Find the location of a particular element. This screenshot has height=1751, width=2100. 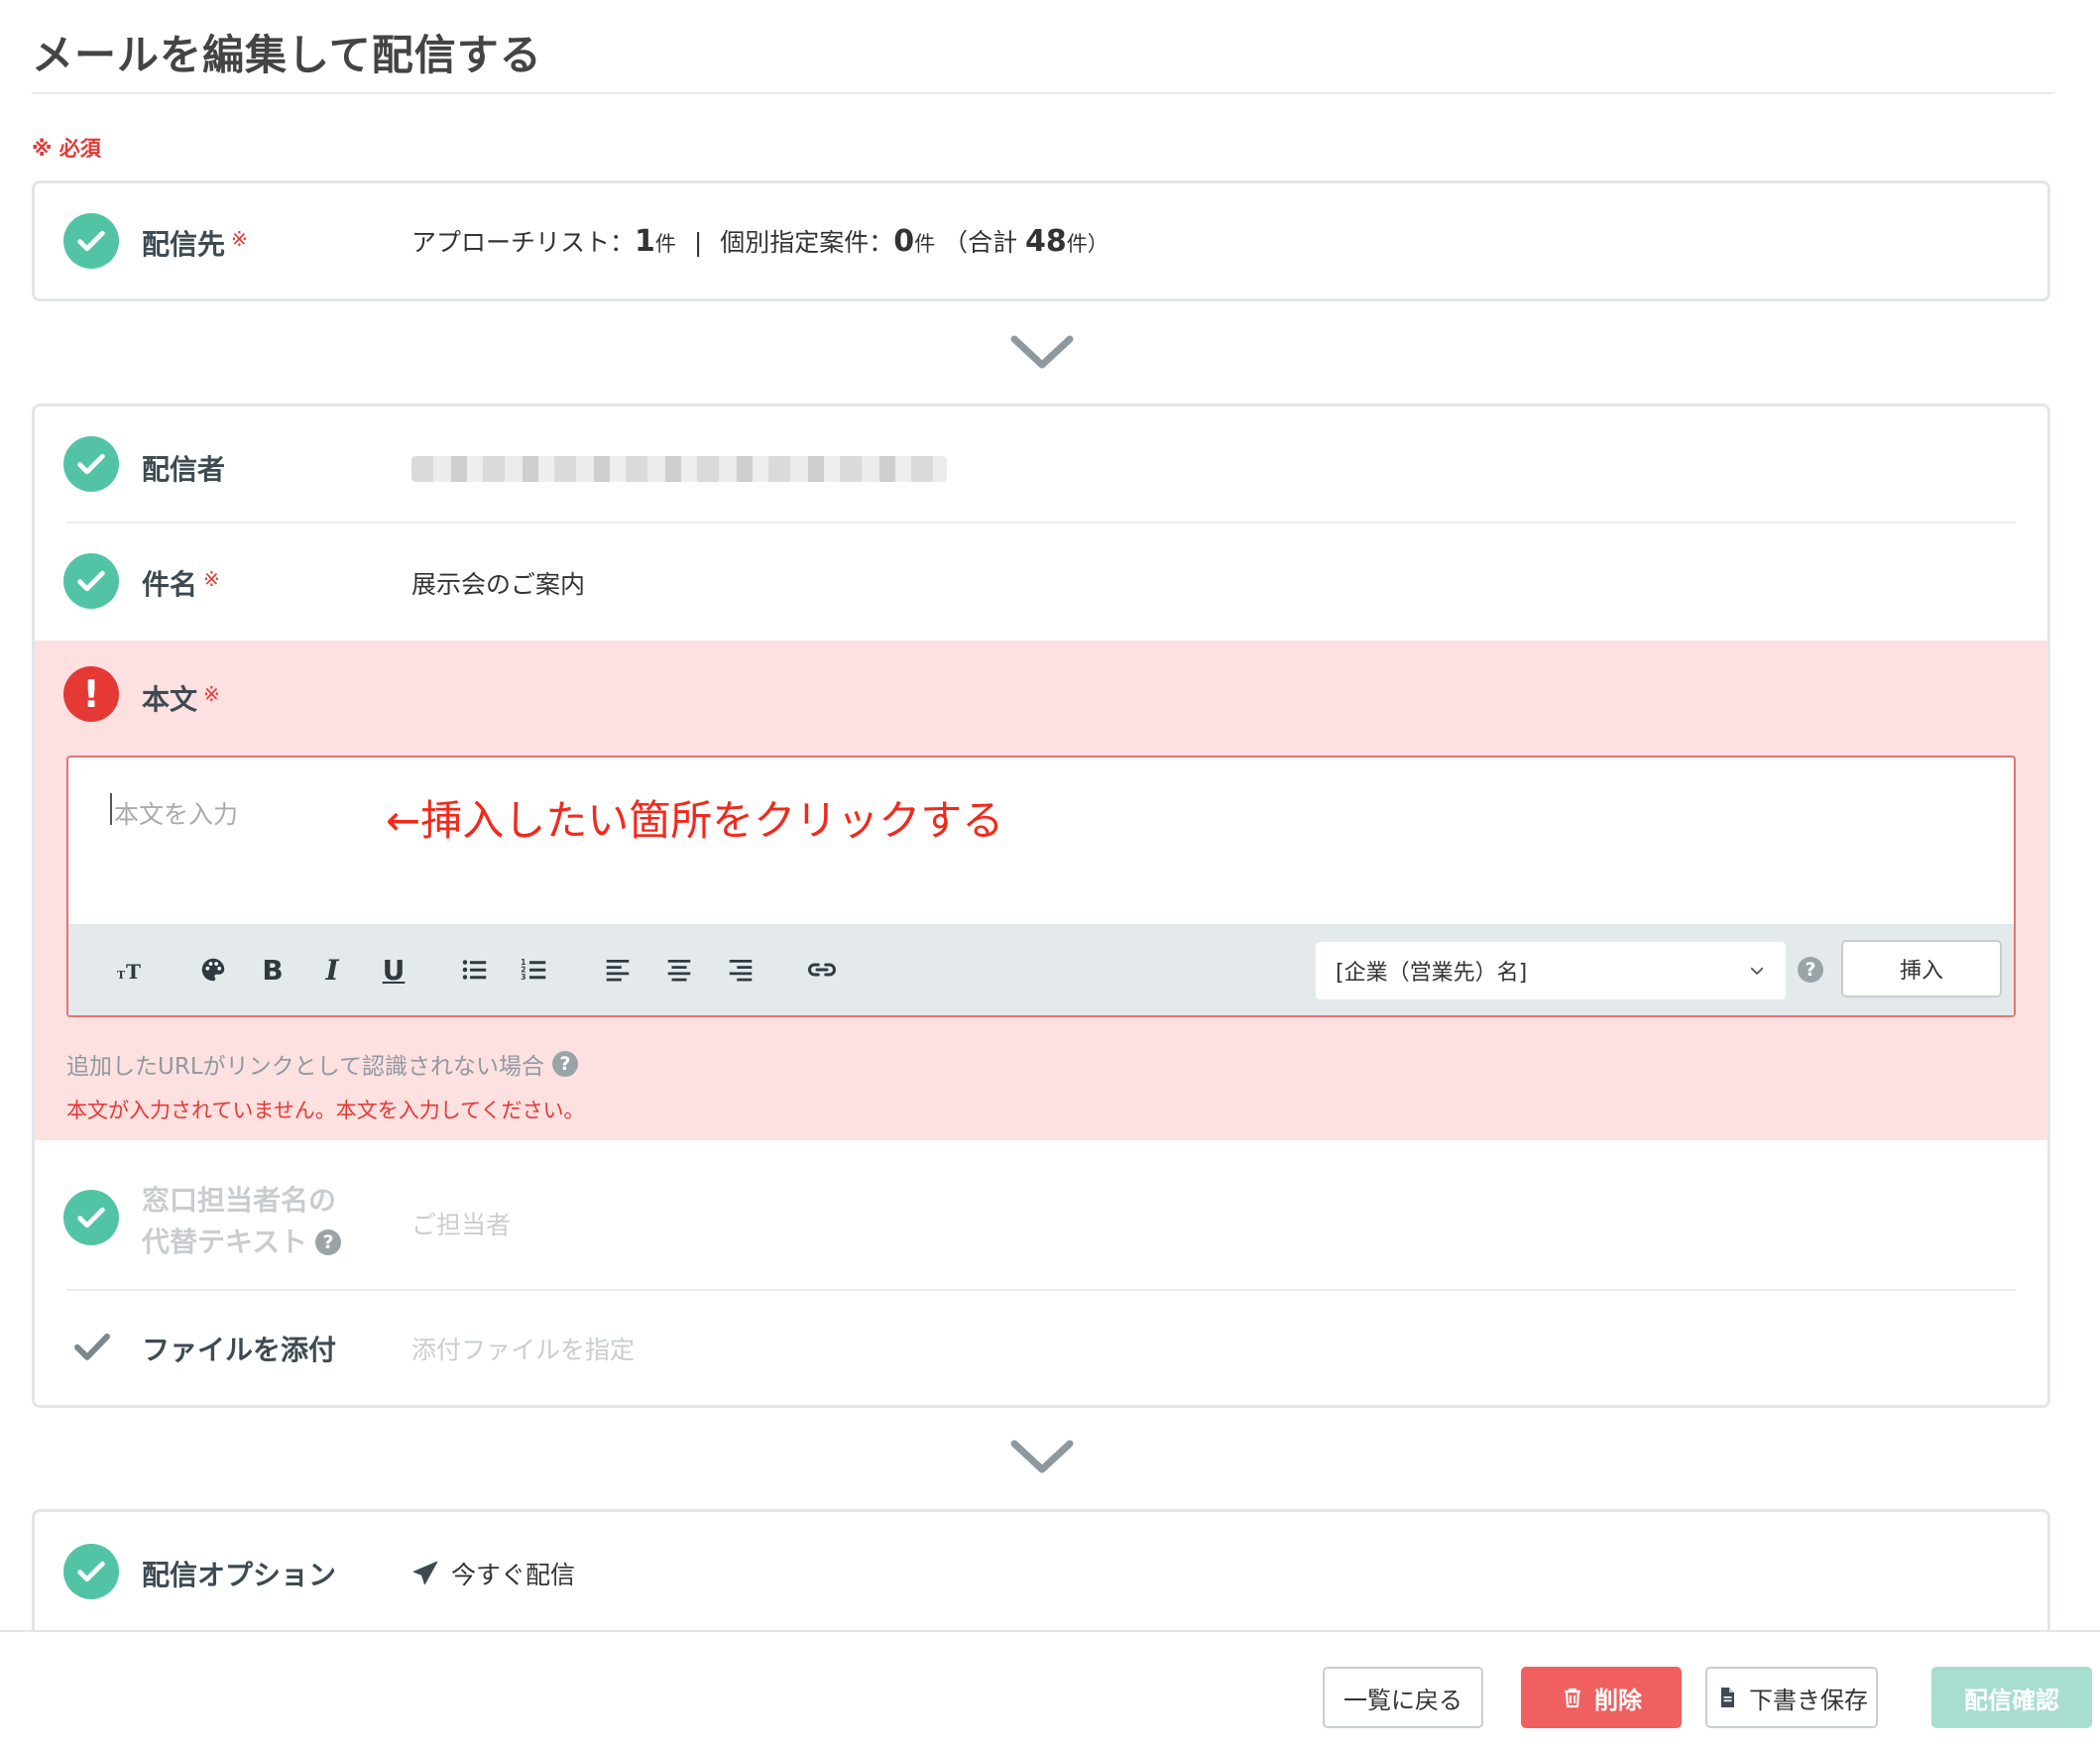

text-caret is located at coordinates (111, 809).